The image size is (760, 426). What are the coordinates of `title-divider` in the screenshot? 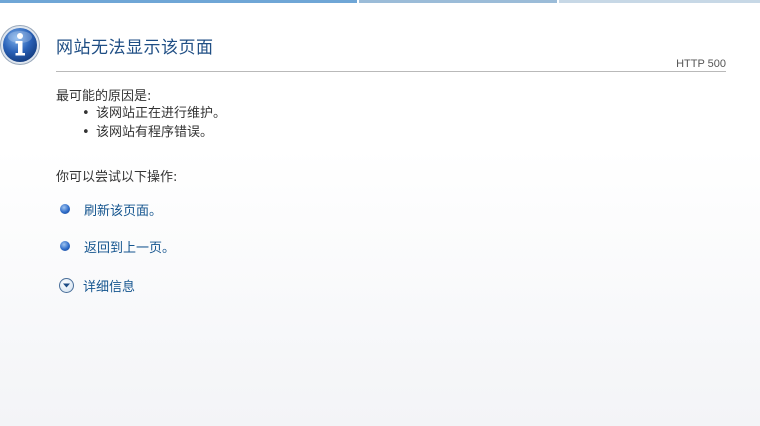 It's located at (391, 71).